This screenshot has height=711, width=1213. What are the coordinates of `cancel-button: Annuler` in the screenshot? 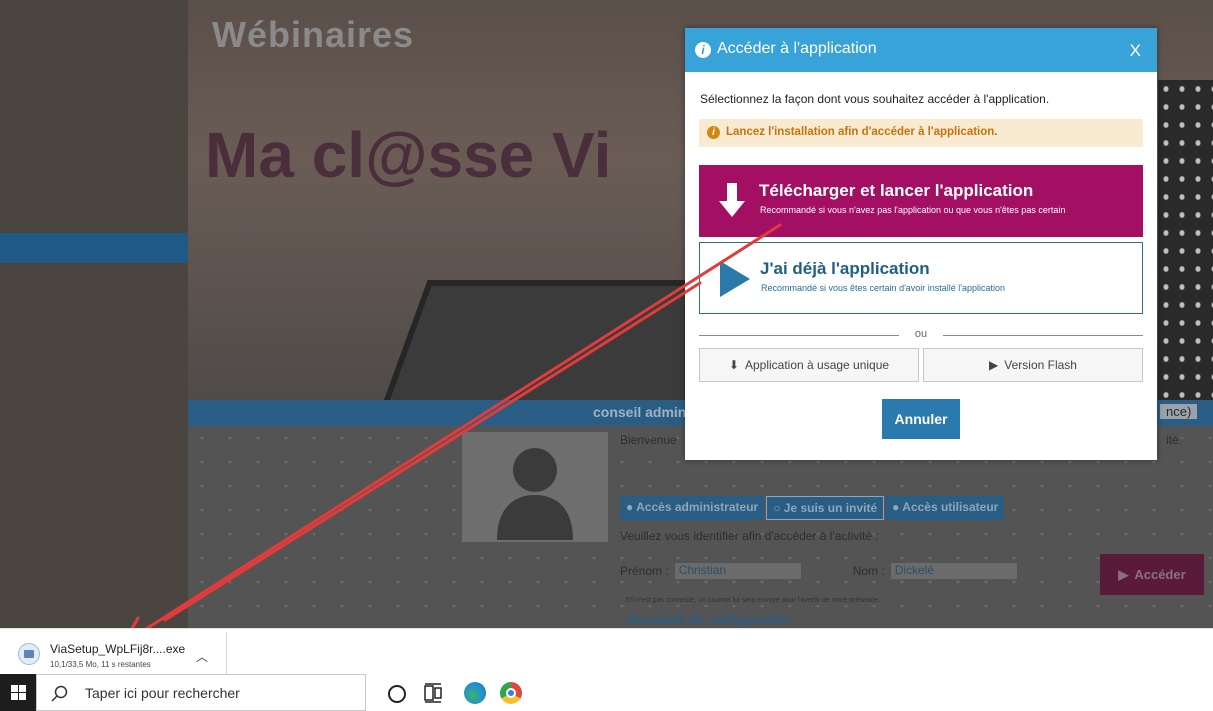 It's located at (921, 419).